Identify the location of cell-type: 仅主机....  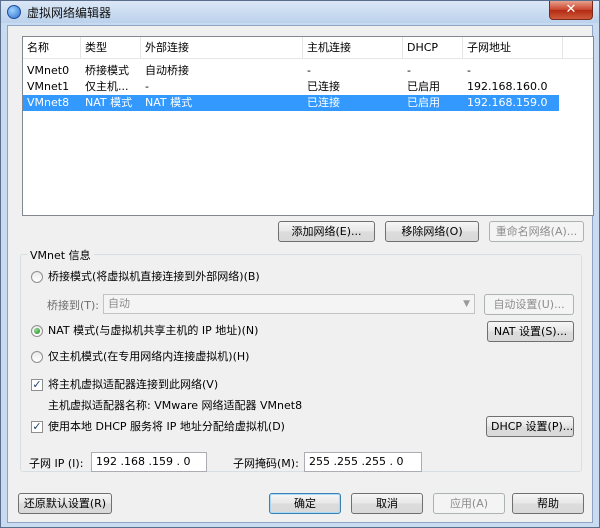
(107, 86).